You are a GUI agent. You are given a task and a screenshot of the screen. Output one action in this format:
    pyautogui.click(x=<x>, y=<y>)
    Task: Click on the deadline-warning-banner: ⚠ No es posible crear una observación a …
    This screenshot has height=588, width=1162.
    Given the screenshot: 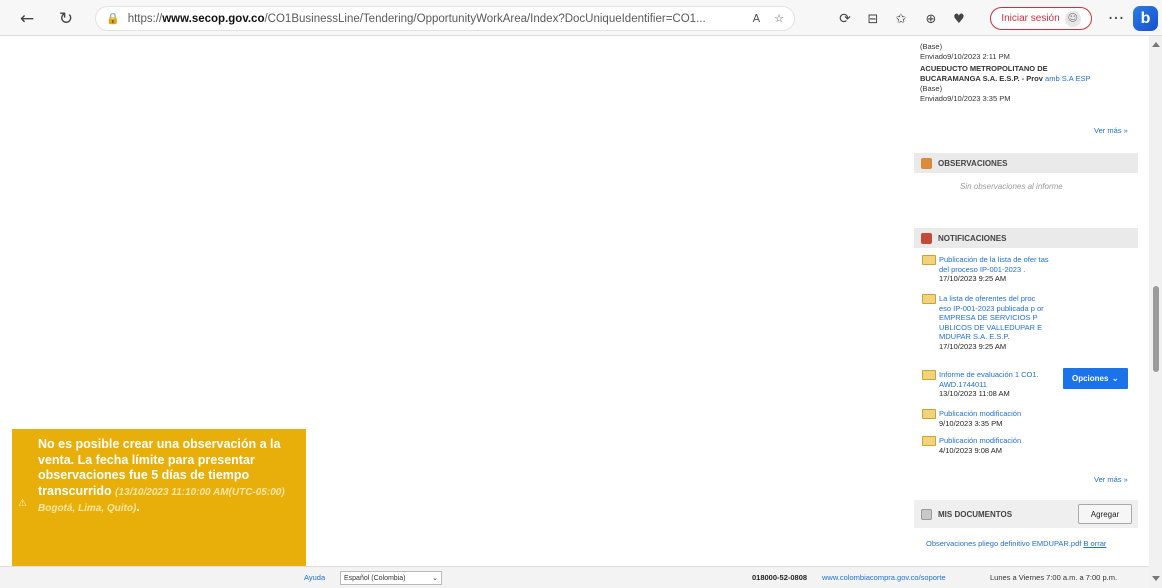 What is the action you would take?
    pyautogui.click(x=159, y=503)
    